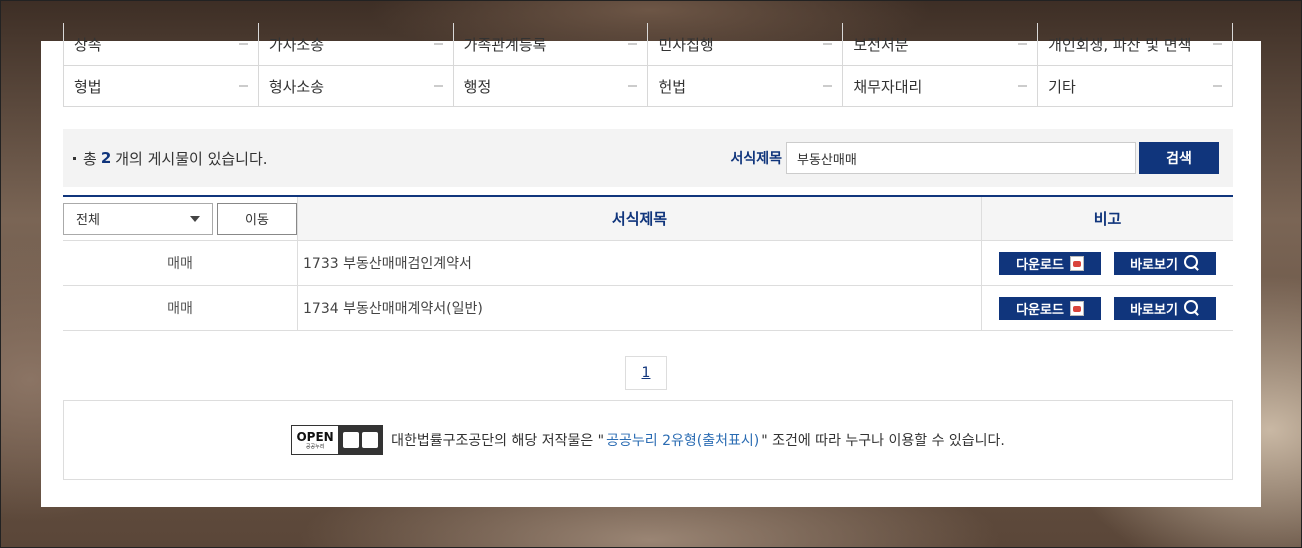 The height and width of the screenshot is (548, 1302). Describe the element at coordinates (640, 218) in the screenshot. I see `column-header-title: 서식제목` at that location.